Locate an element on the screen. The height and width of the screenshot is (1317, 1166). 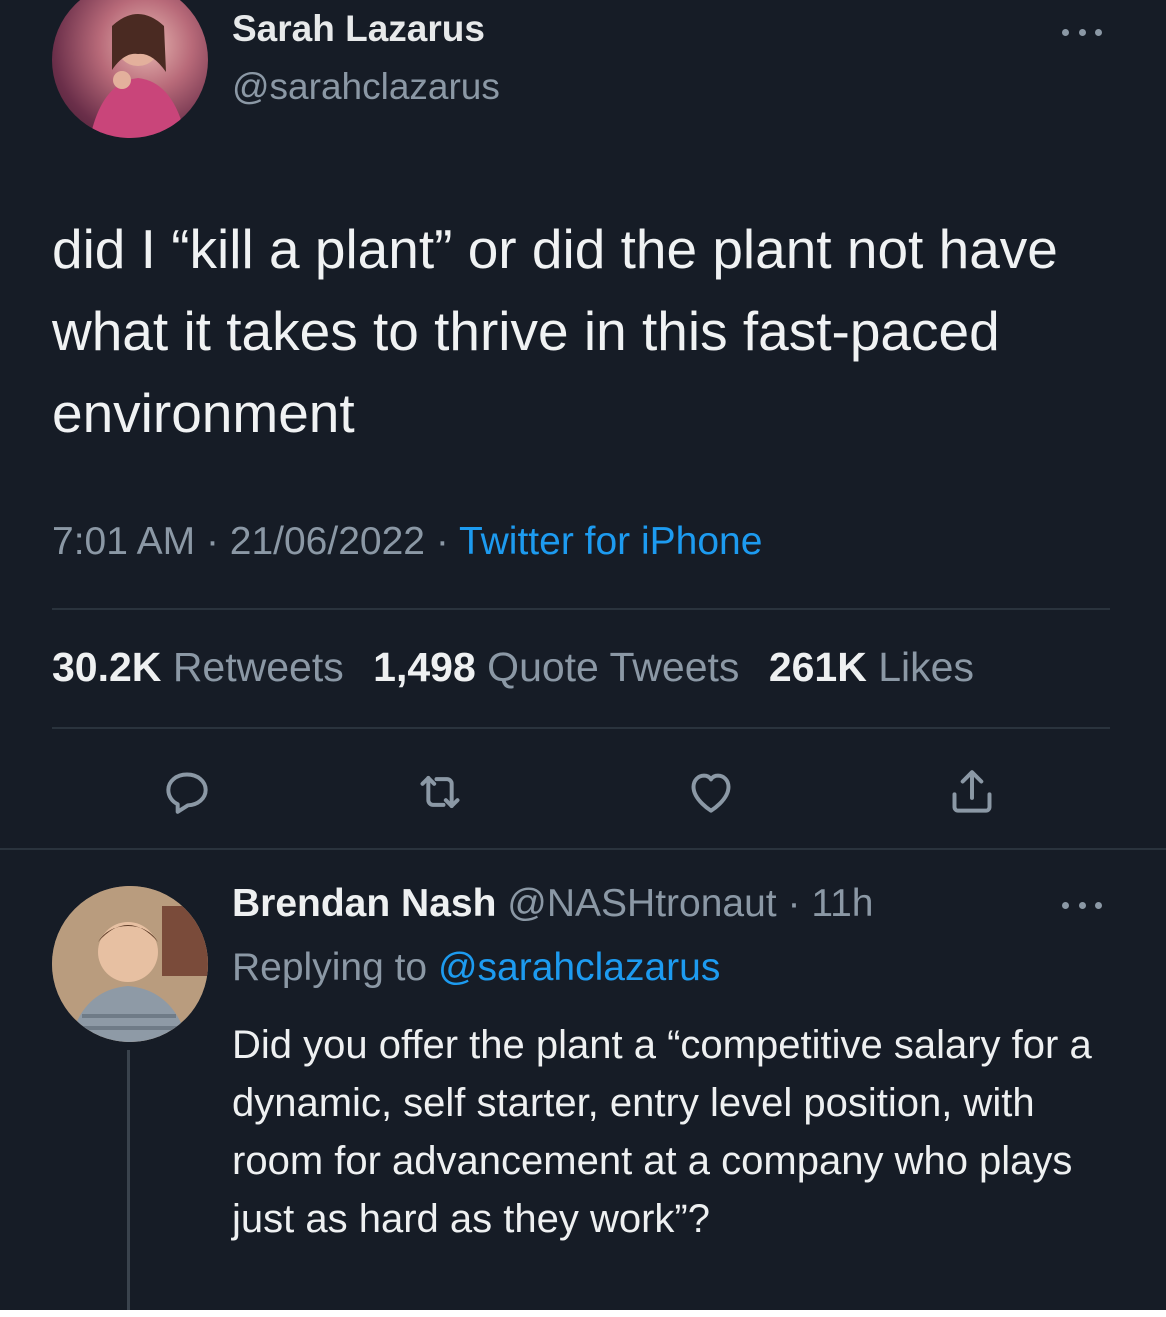
author-avatar is located at coordinates (130, 69).